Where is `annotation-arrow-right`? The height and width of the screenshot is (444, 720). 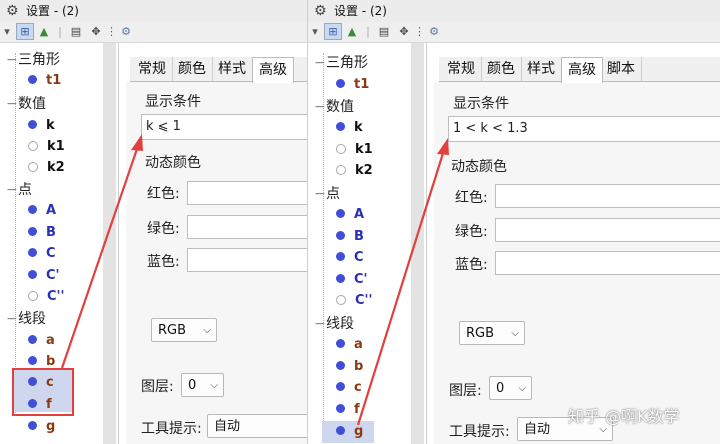
annotation-arrow-right is located at coordinates (401, 287).